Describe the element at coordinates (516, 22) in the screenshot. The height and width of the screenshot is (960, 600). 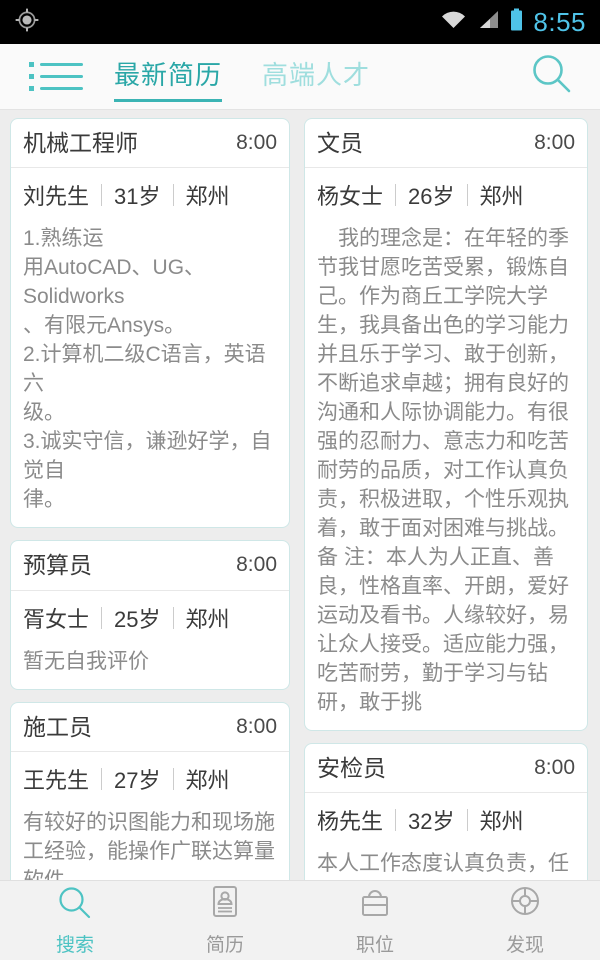
I see `battery-icon` at that location.